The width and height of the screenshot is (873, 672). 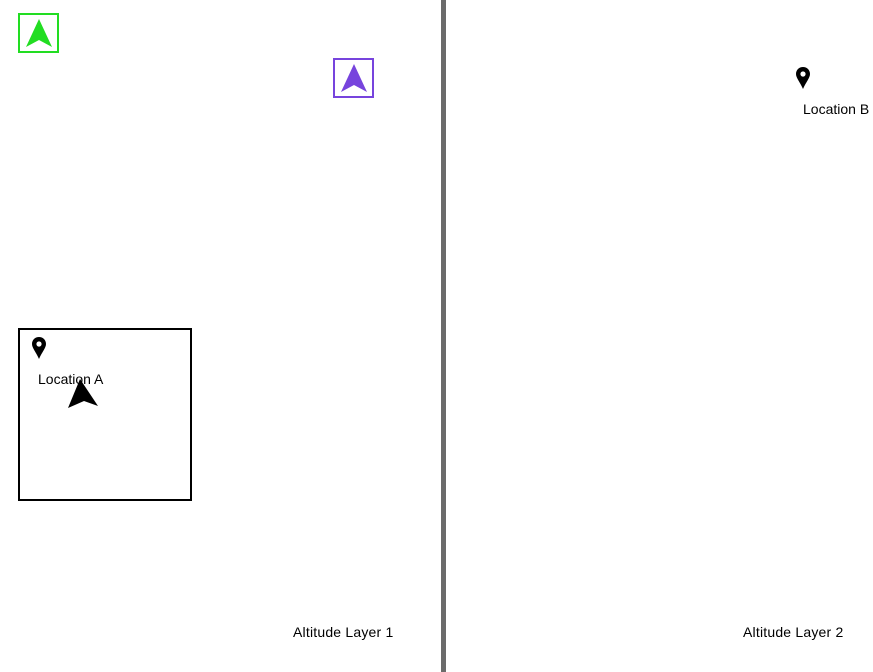 I want to click on purple-agent-marker, so click(x=353, y=78).